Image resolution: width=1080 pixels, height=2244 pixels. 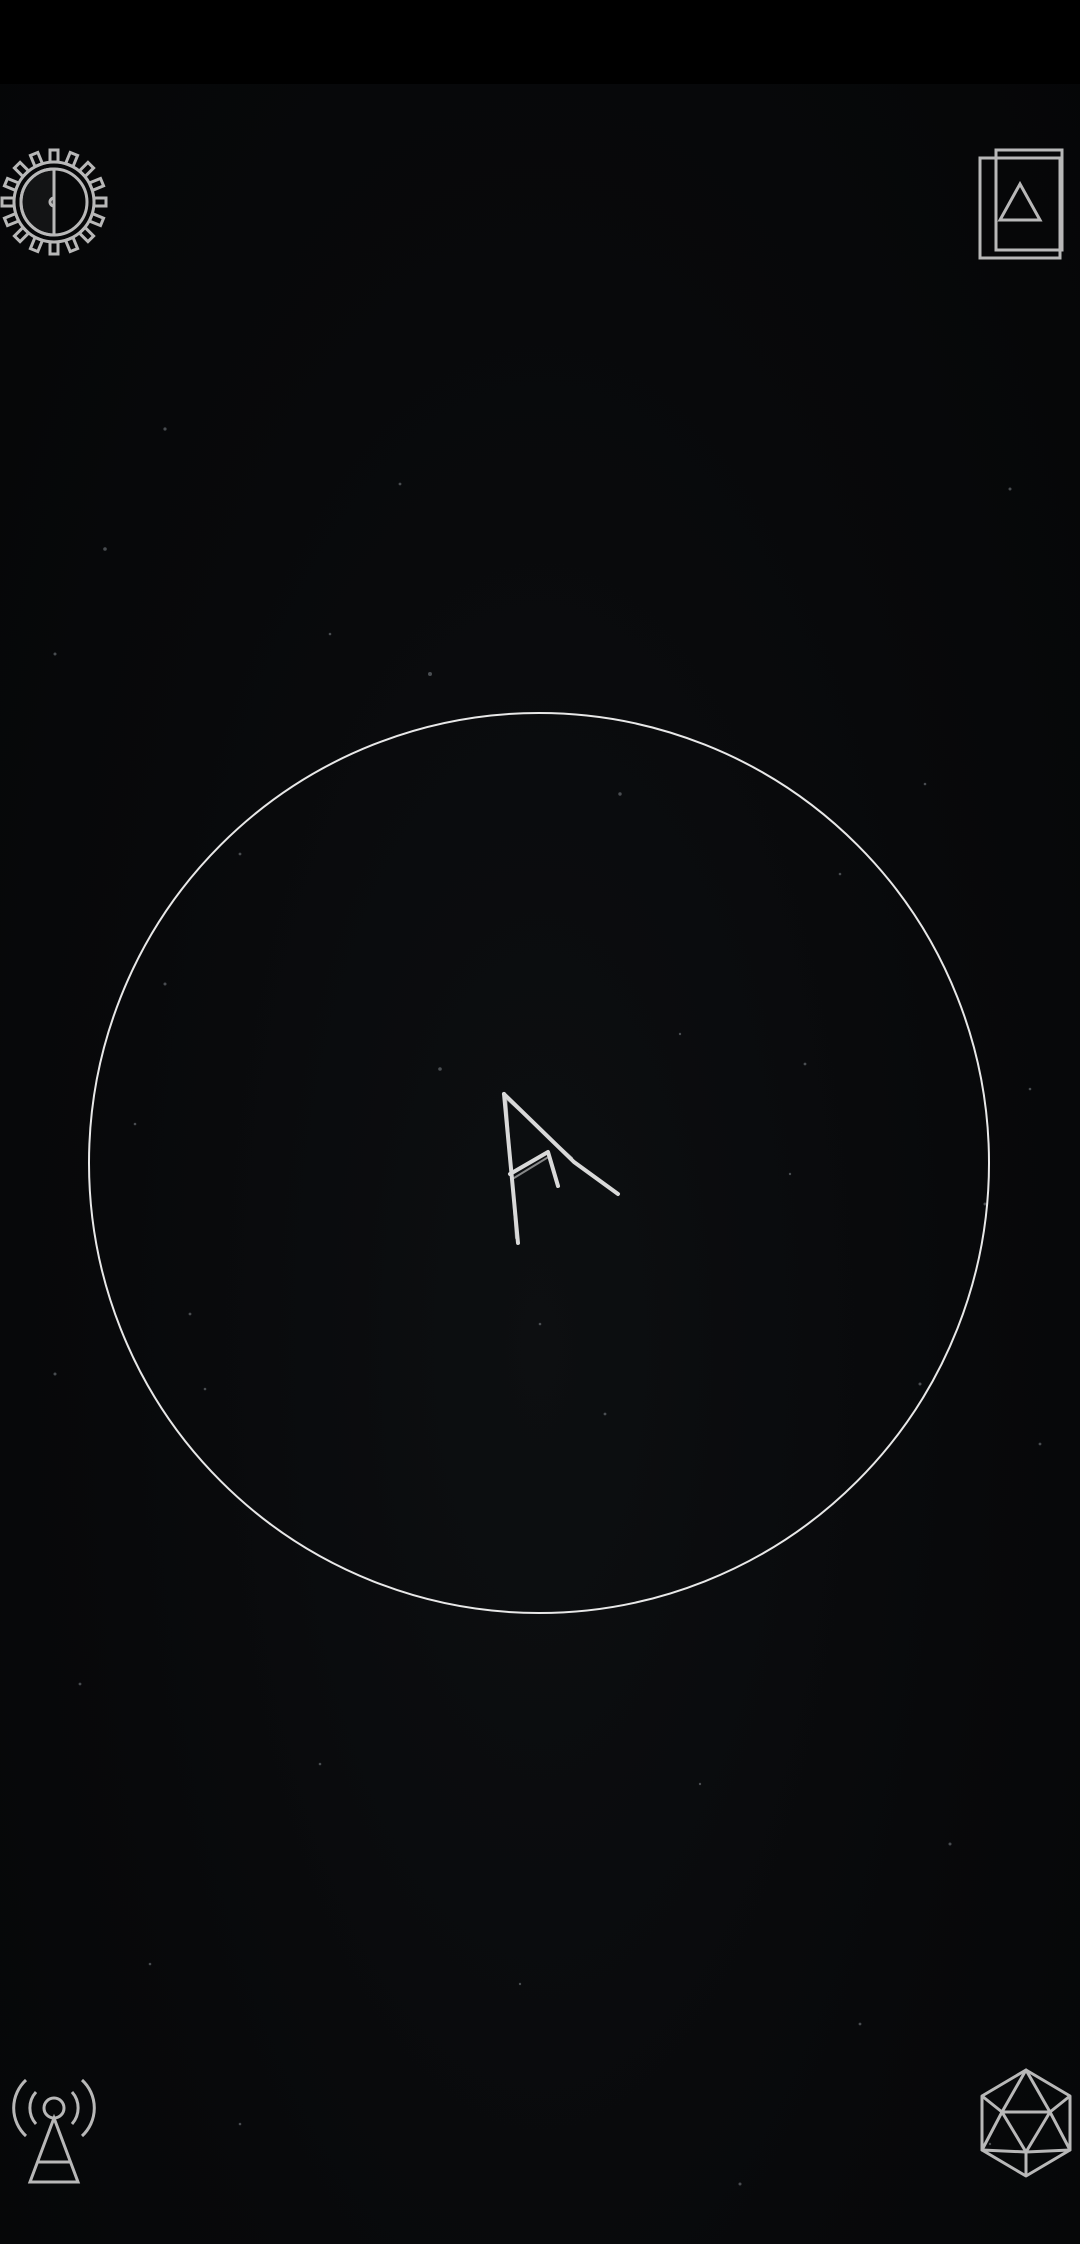 I want to click on cast-rune-button, so click(x=1026, y=2124).